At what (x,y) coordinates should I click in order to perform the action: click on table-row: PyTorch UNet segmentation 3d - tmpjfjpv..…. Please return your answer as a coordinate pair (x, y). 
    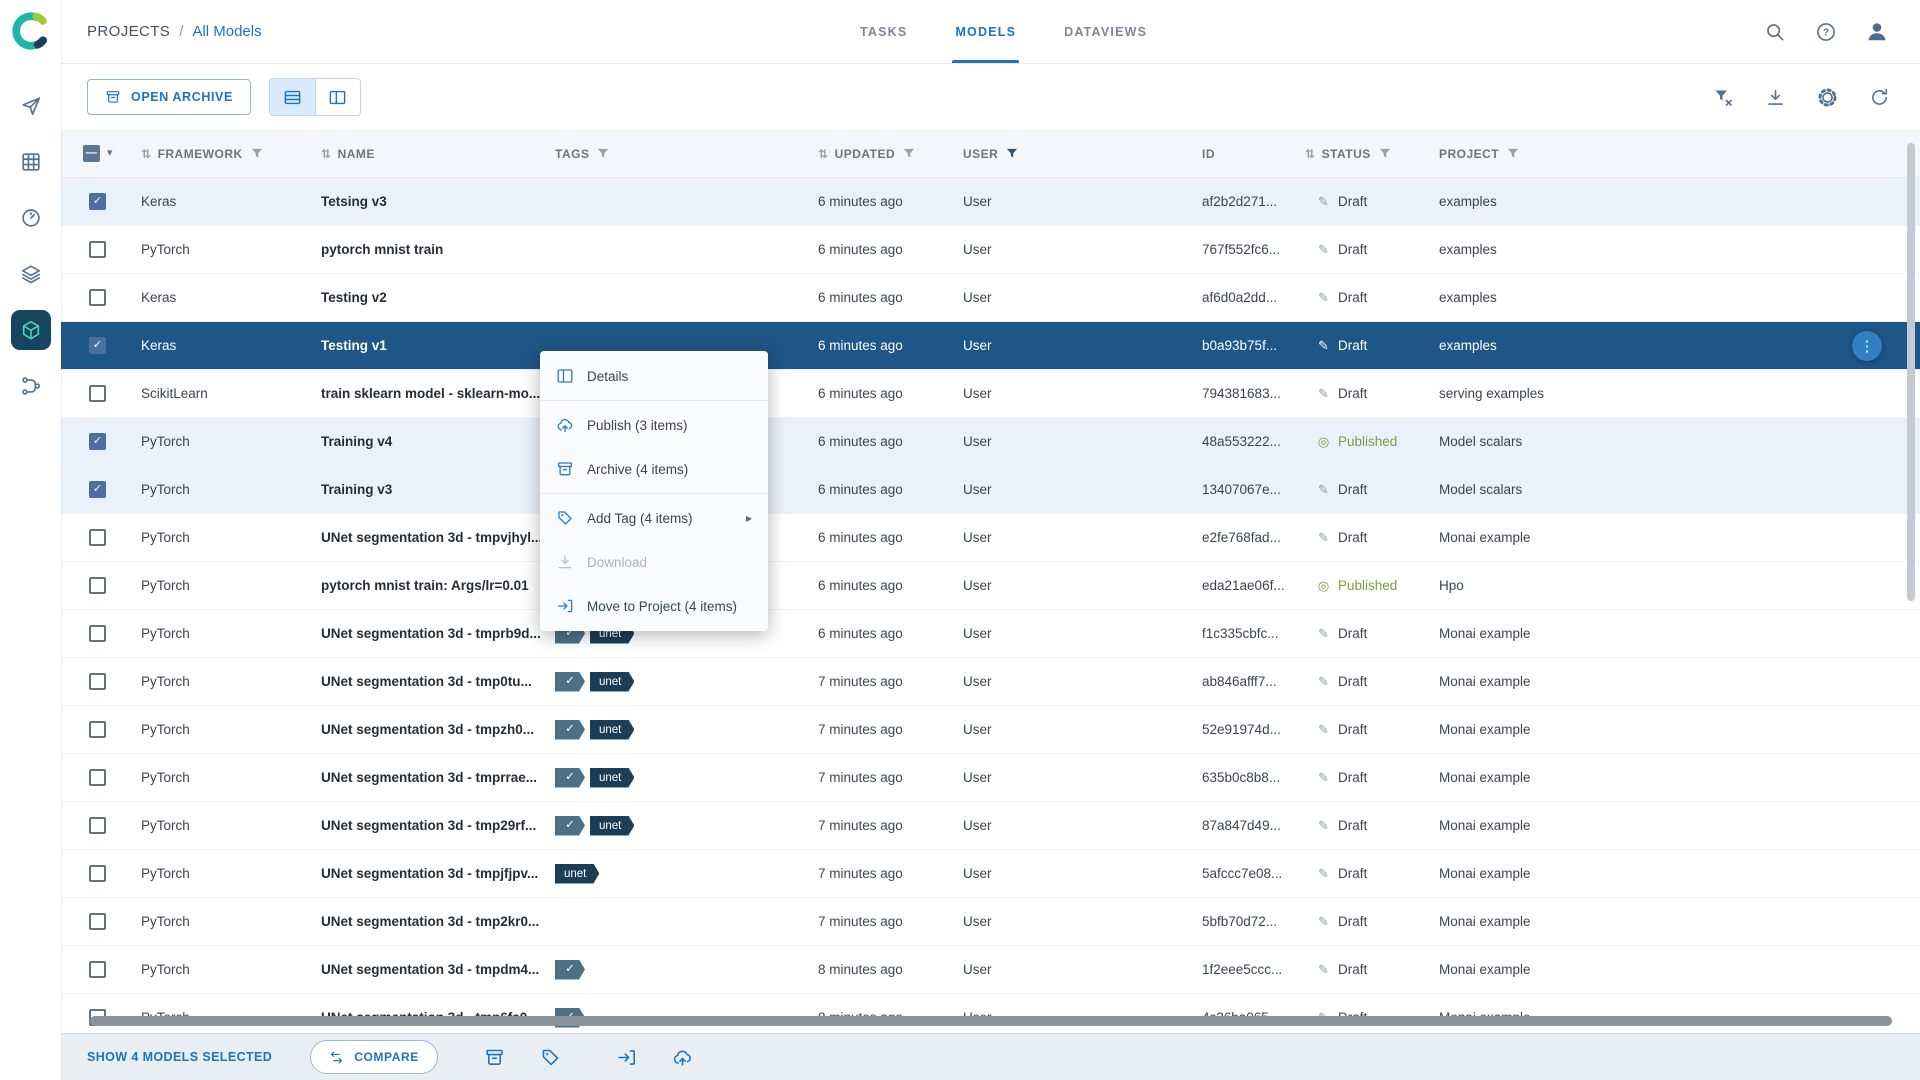
    Looking at the image, I should click on (990, 874).